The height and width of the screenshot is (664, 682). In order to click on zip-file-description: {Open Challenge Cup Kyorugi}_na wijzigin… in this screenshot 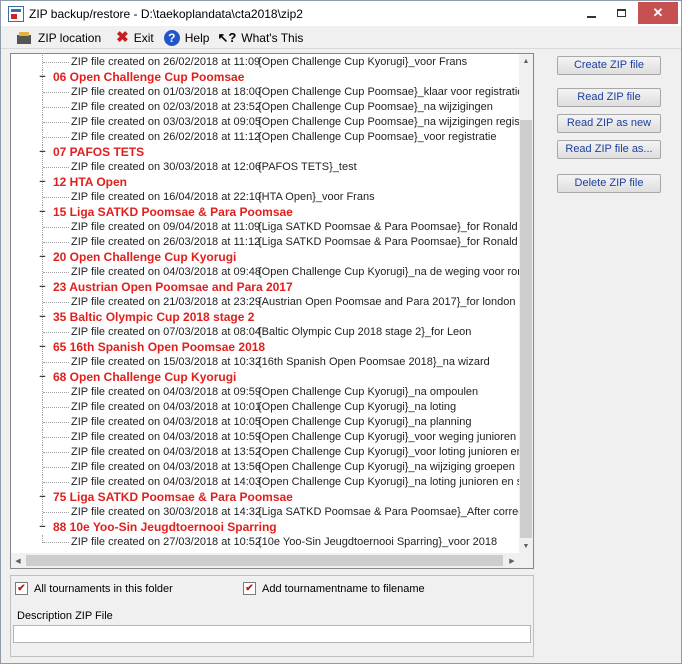, I will do `click(386, 467)`.